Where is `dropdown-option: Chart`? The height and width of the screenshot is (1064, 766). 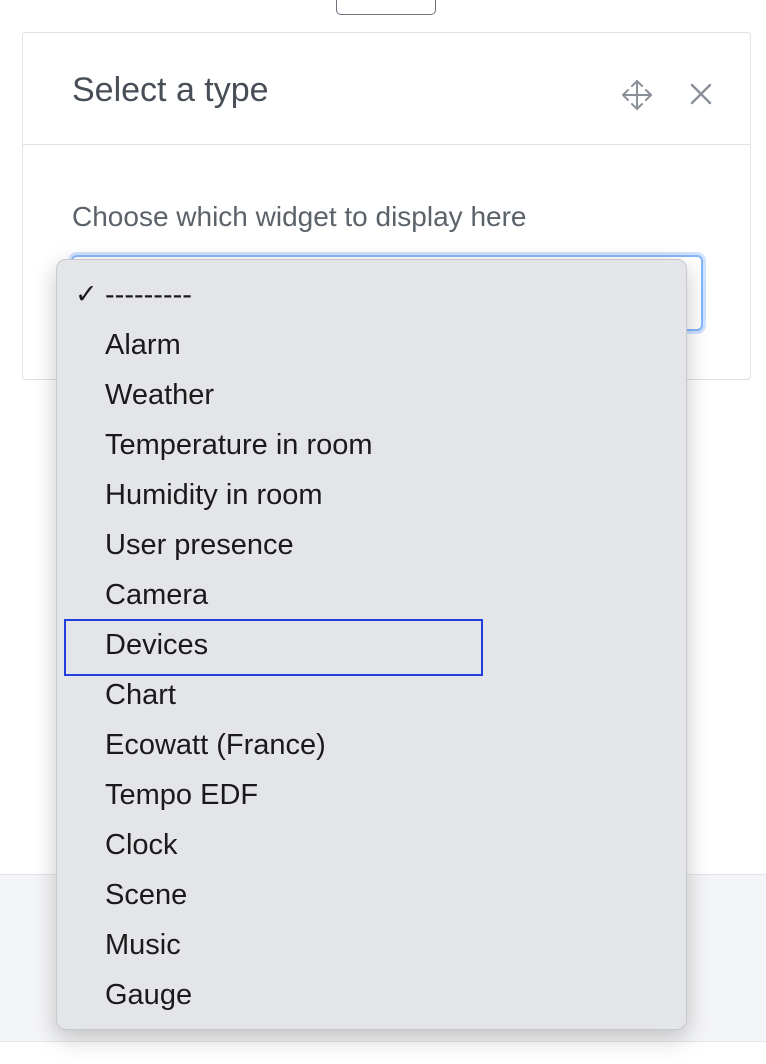 dropdown-option: Chart is located at coordinates (371, 696).